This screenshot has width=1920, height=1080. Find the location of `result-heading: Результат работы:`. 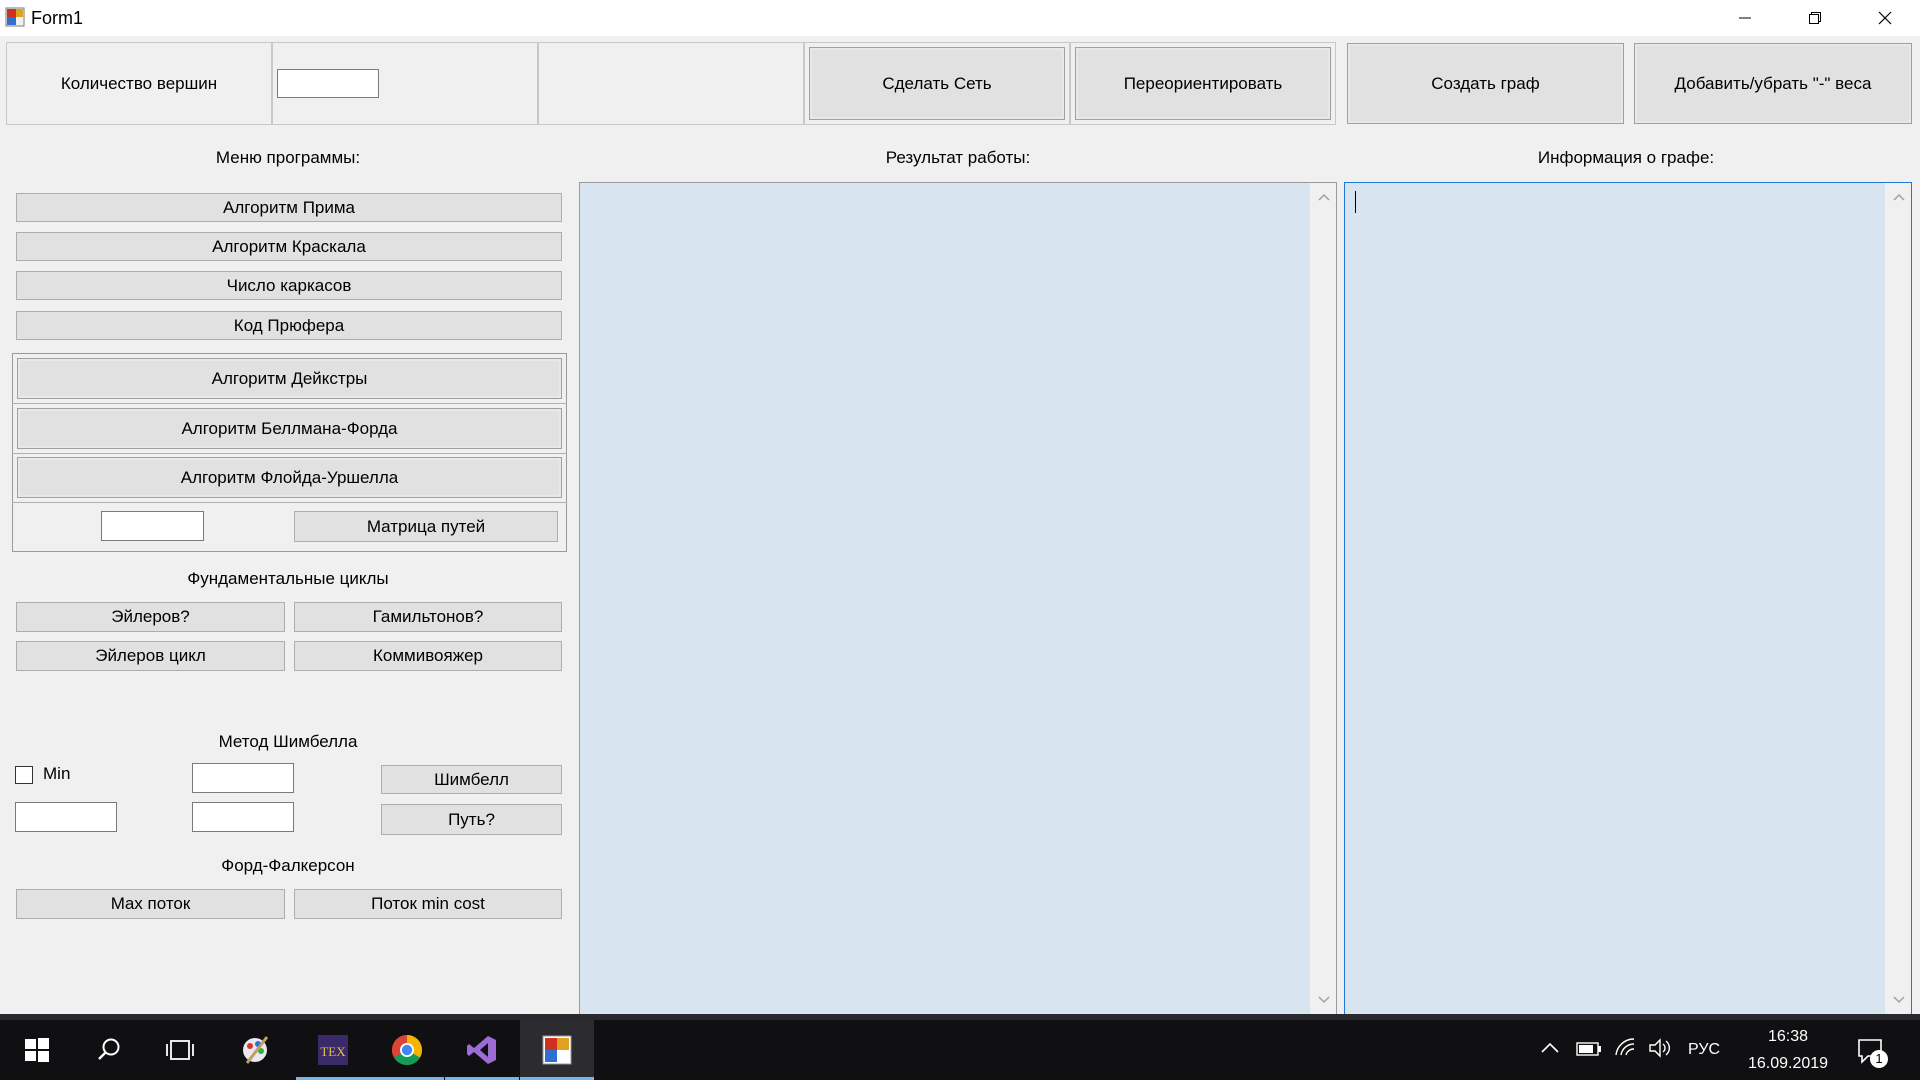

result-heading: Результат работы: is located at coordinates (958, 157).